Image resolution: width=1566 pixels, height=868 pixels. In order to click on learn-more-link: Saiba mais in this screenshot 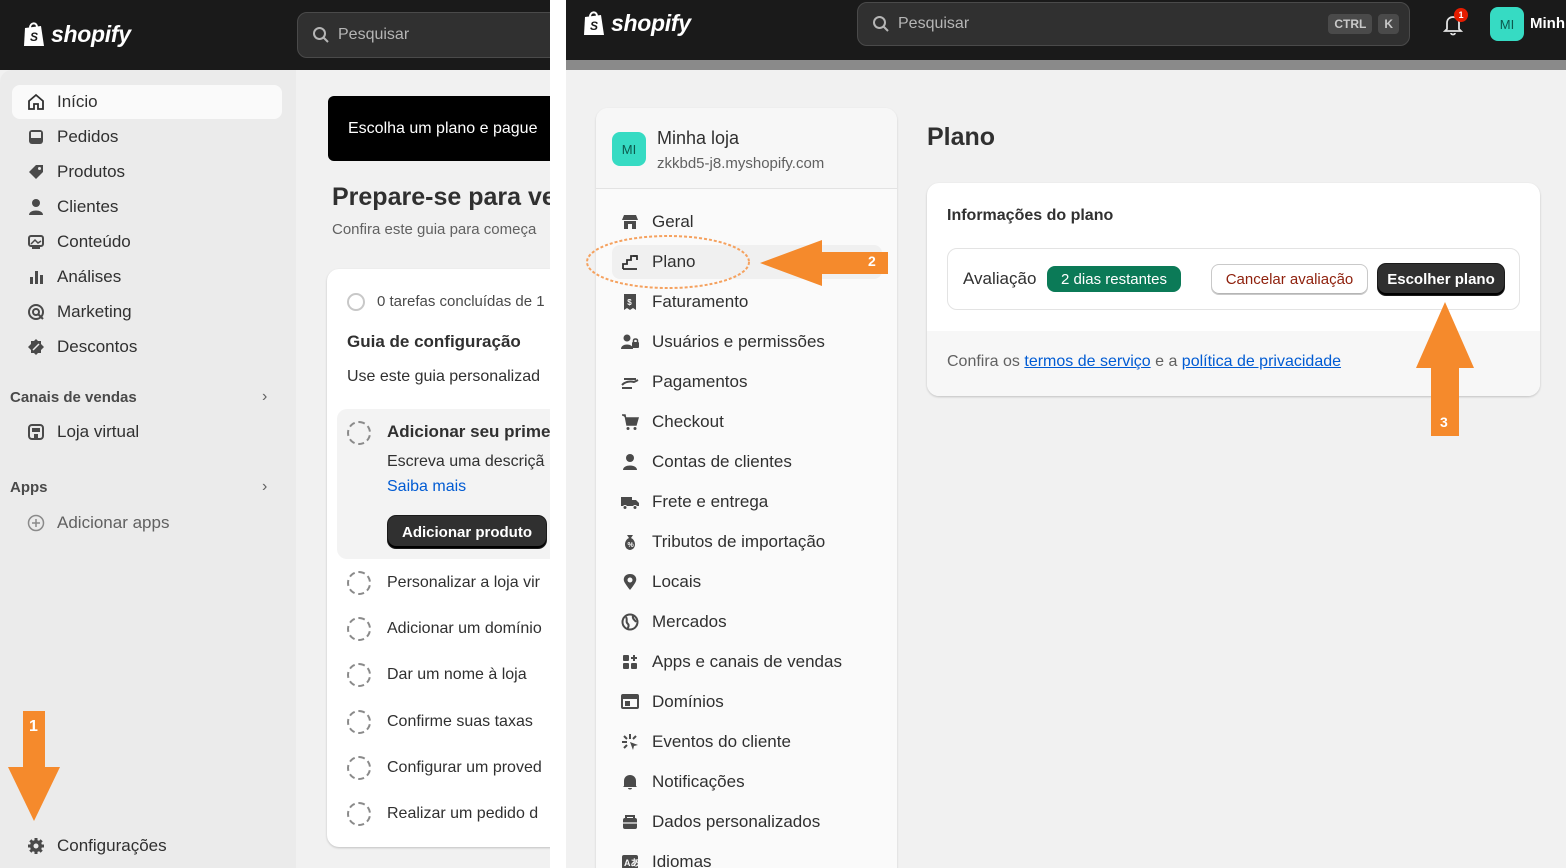, I will do `click(426, 487)`.